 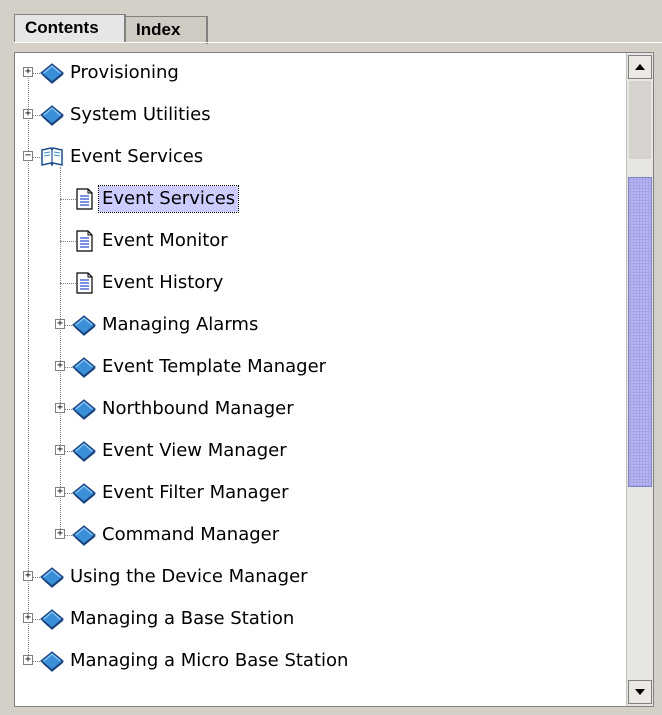 What do you see at coordinates (162, 283) in the screenshot?
I see `tree-node-label: Event History` at bounding box center [162, 283].